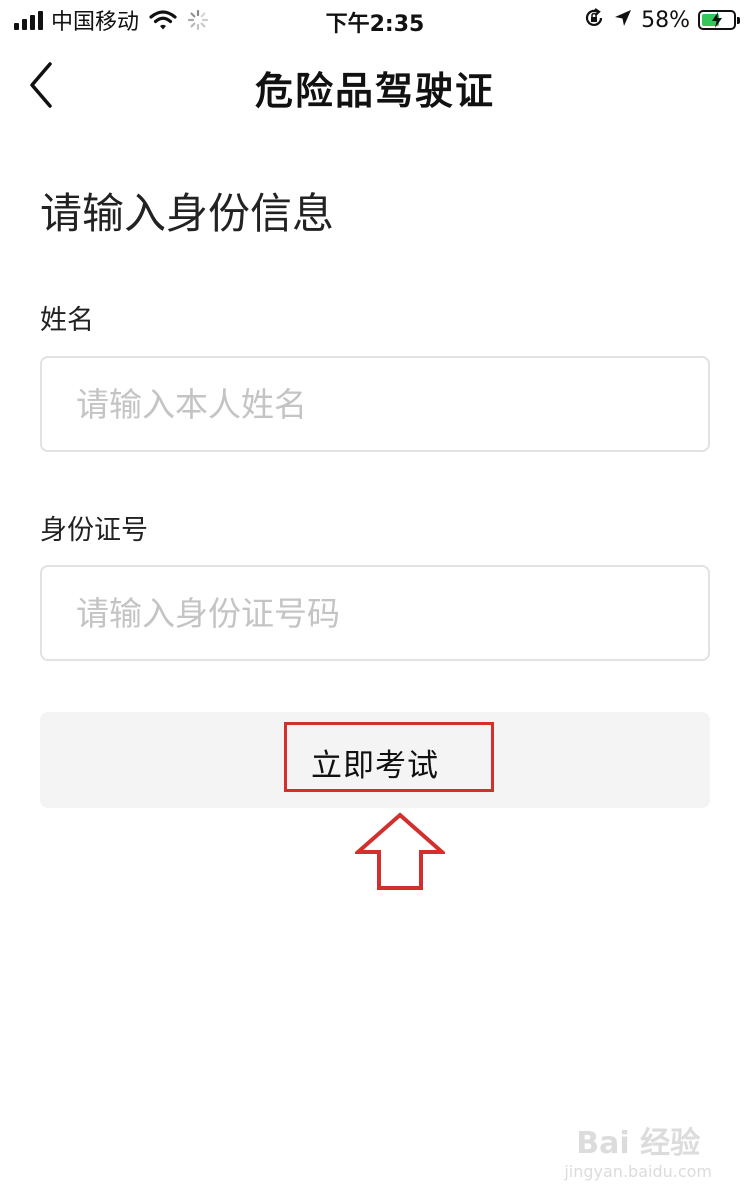 Image resolution: width=750 pixels, height=1198 pixels. What do you see at coordinates (623, 20) in the screenshot?
I see `location-icon` at bounding box center [623, 20].